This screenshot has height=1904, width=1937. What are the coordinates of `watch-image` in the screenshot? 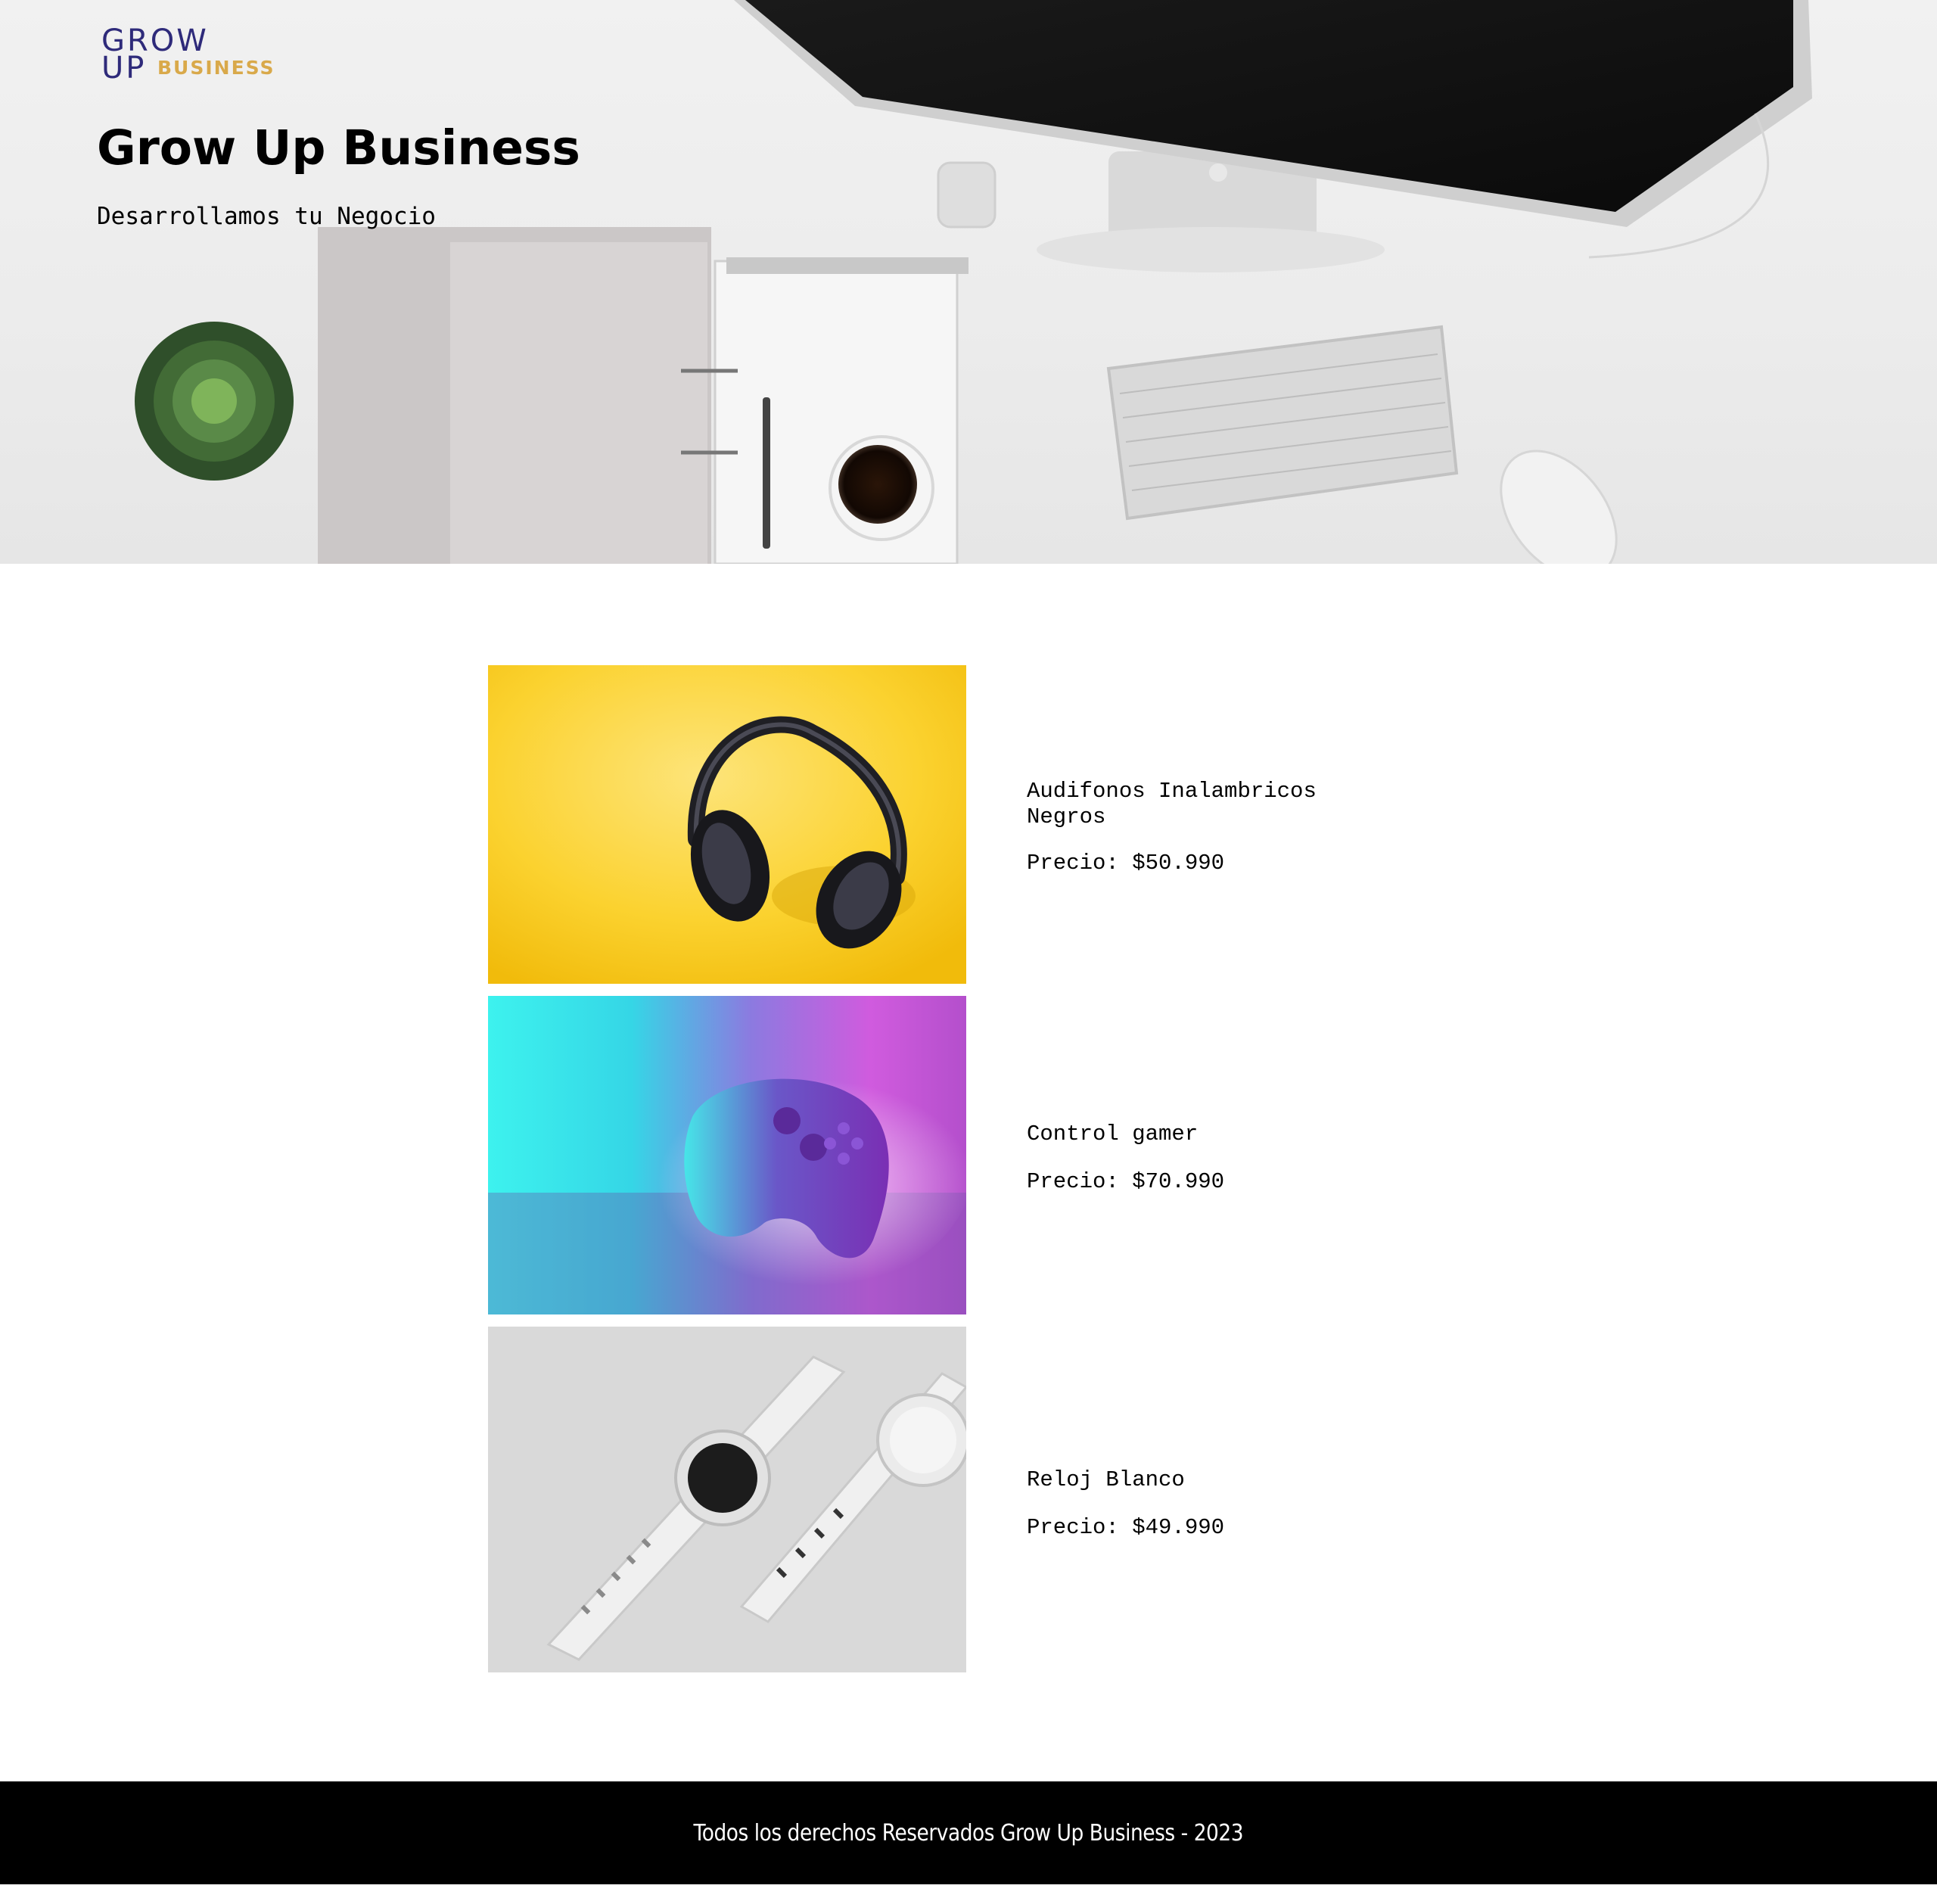 It's located at (727, 1499).